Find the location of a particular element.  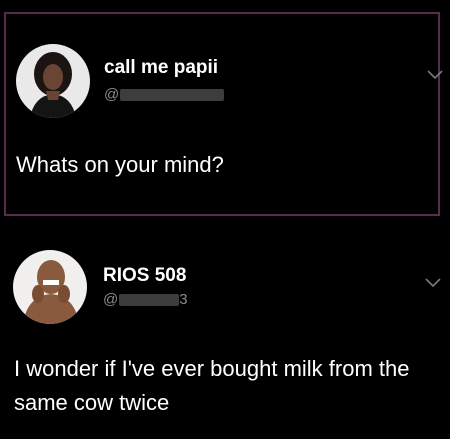

avatar-man-icon is located at coordinates (50, 287).